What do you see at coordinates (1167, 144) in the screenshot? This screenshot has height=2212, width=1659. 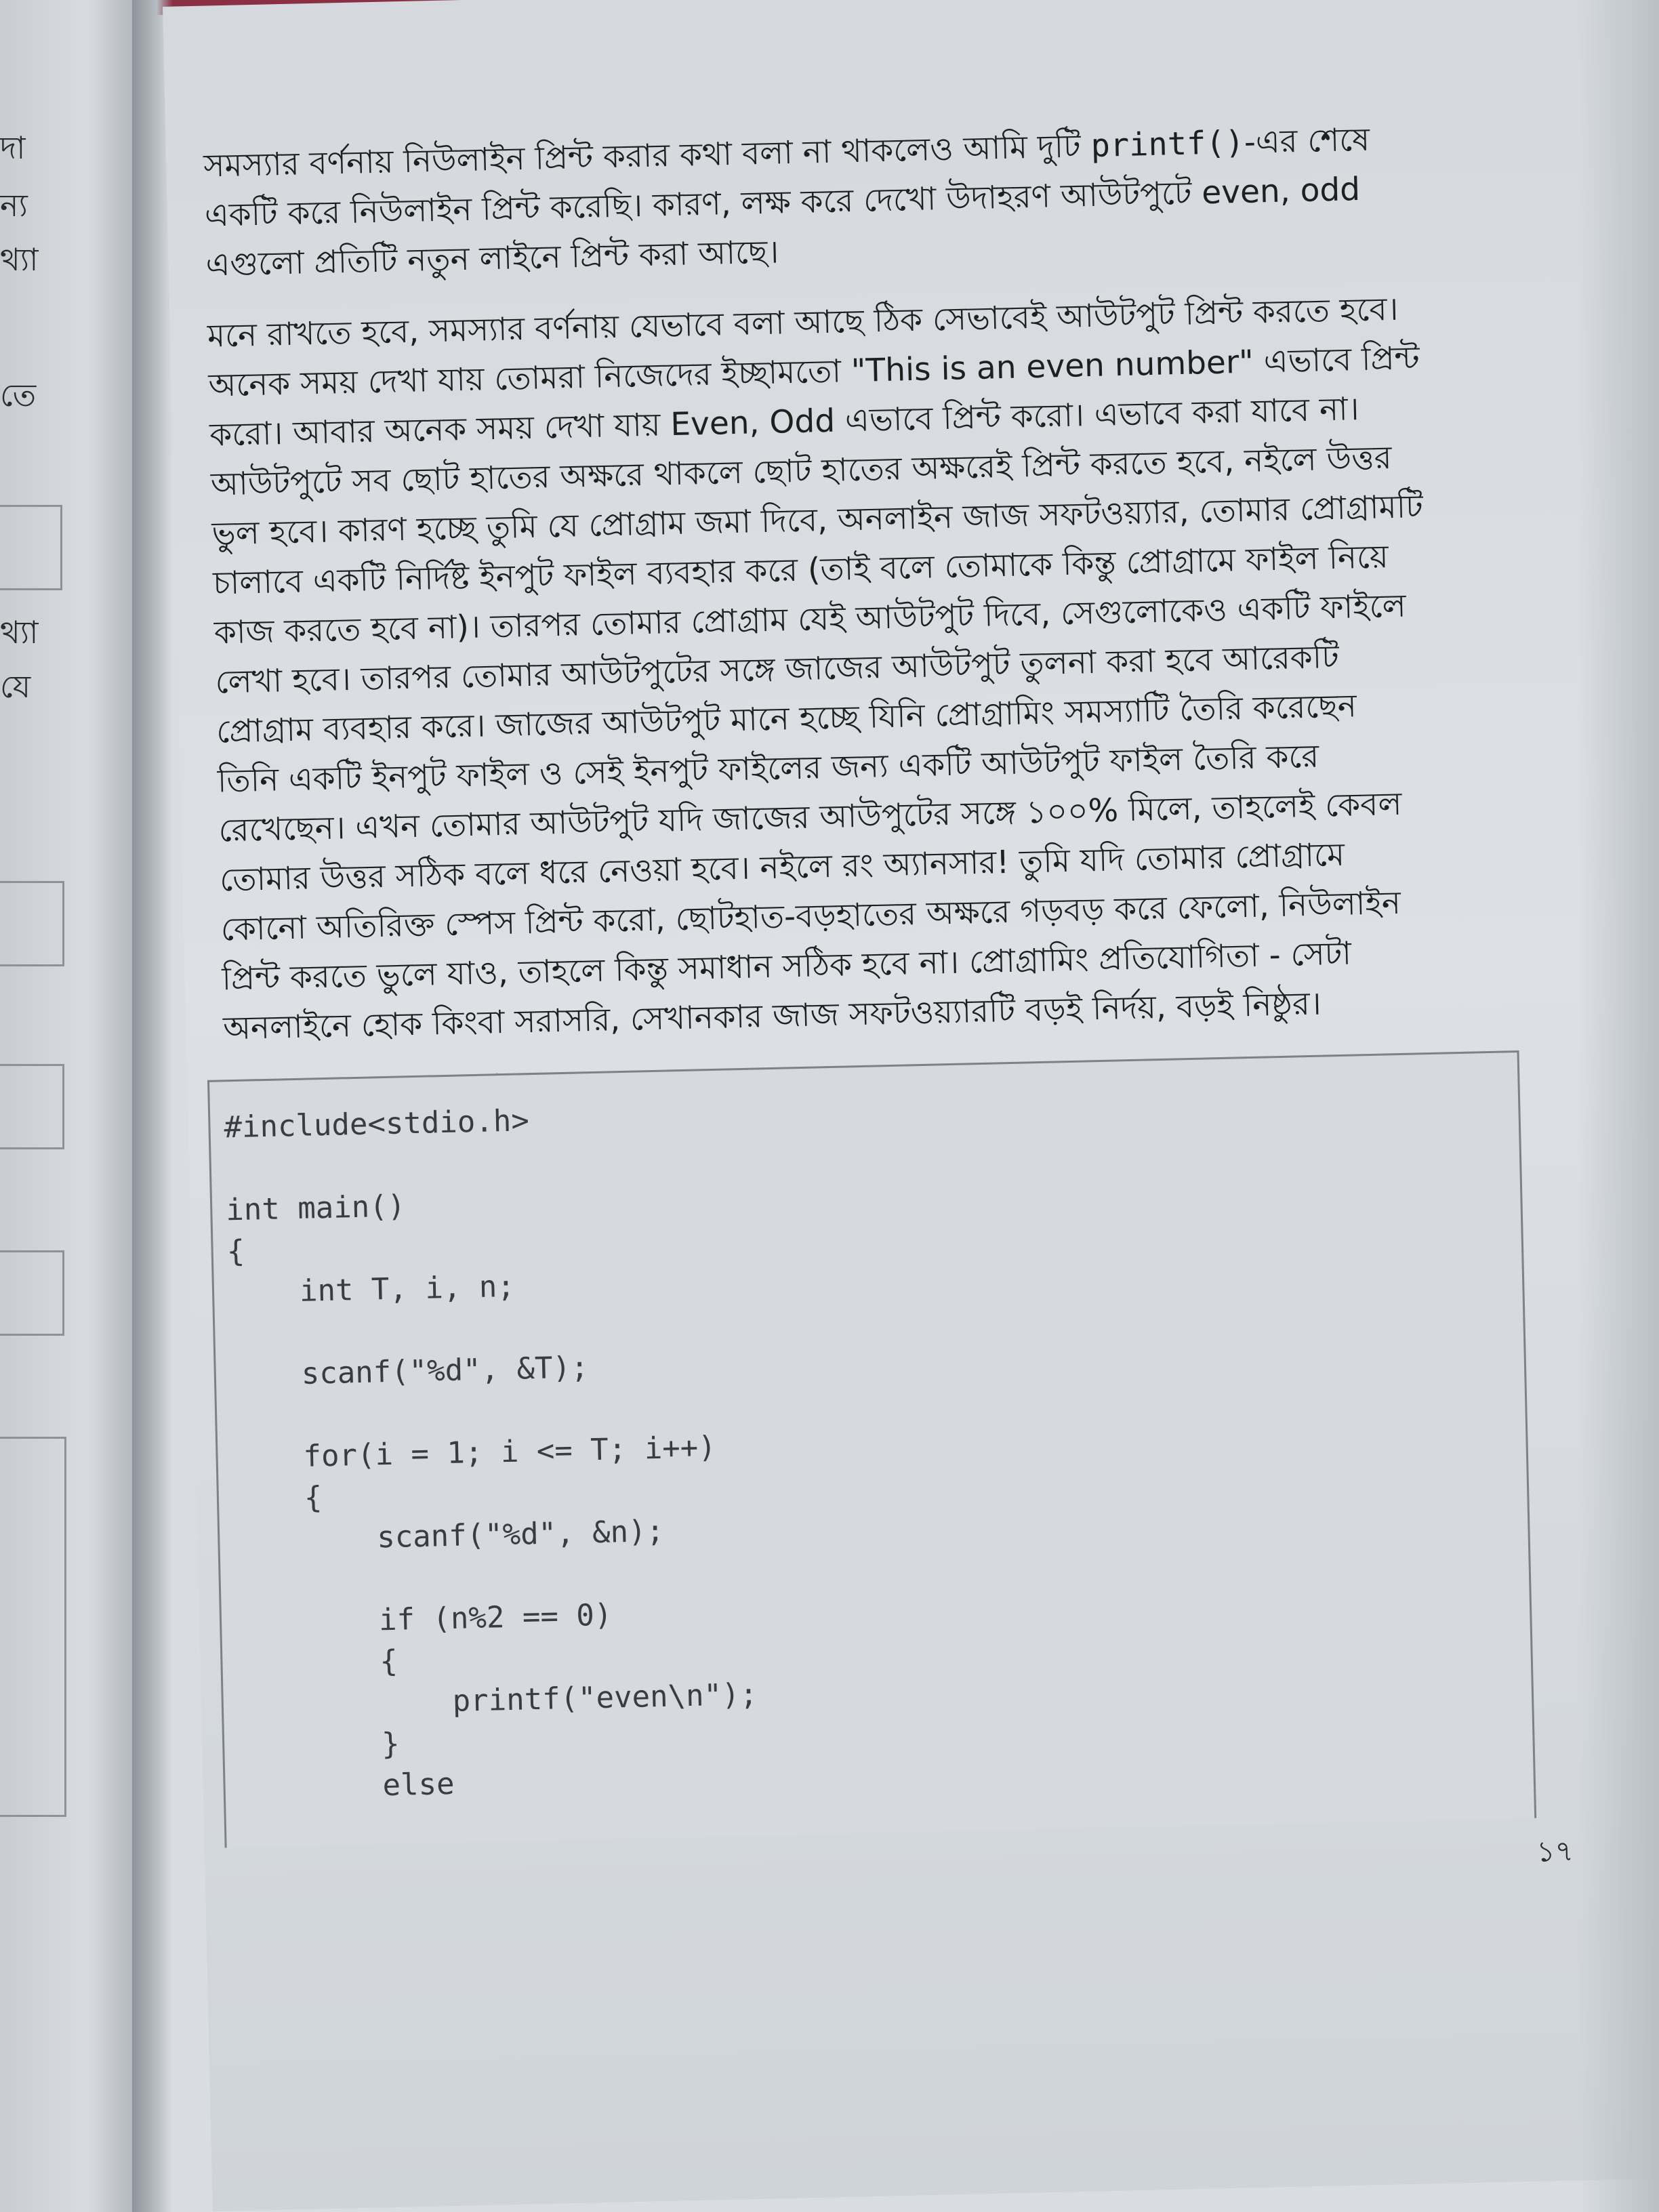 I see `inline-code: printf()` at bounding box center [1167, 144].